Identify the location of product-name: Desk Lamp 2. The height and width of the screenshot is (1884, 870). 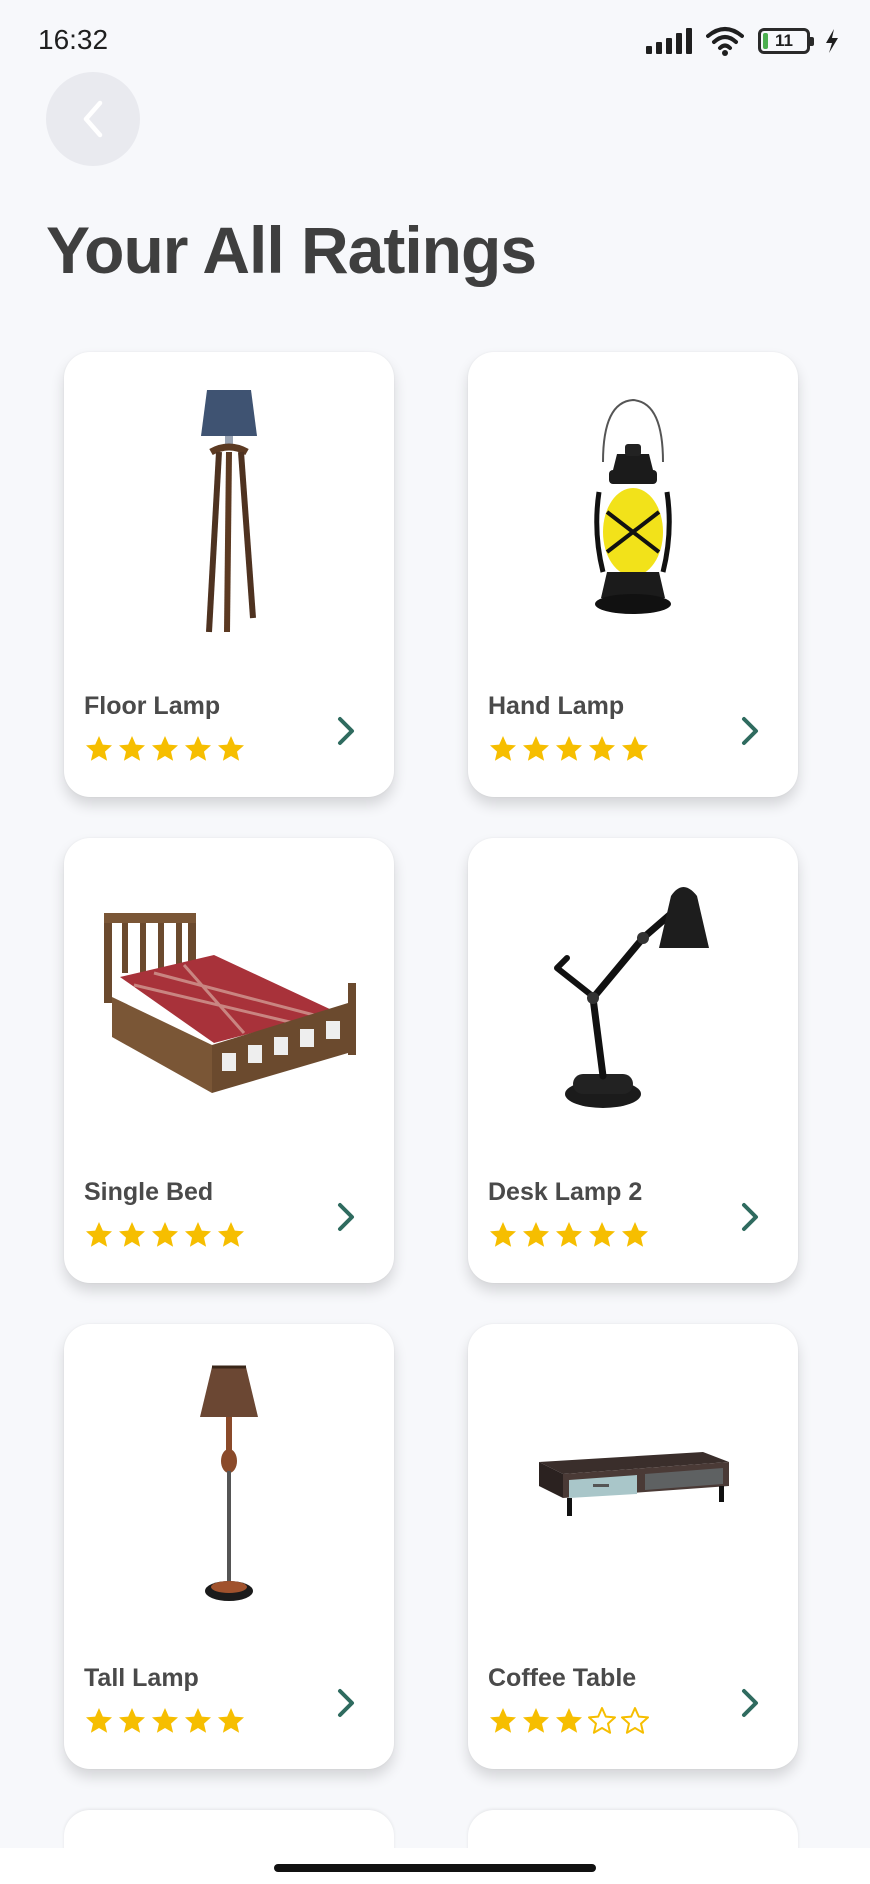
(565, 1192).